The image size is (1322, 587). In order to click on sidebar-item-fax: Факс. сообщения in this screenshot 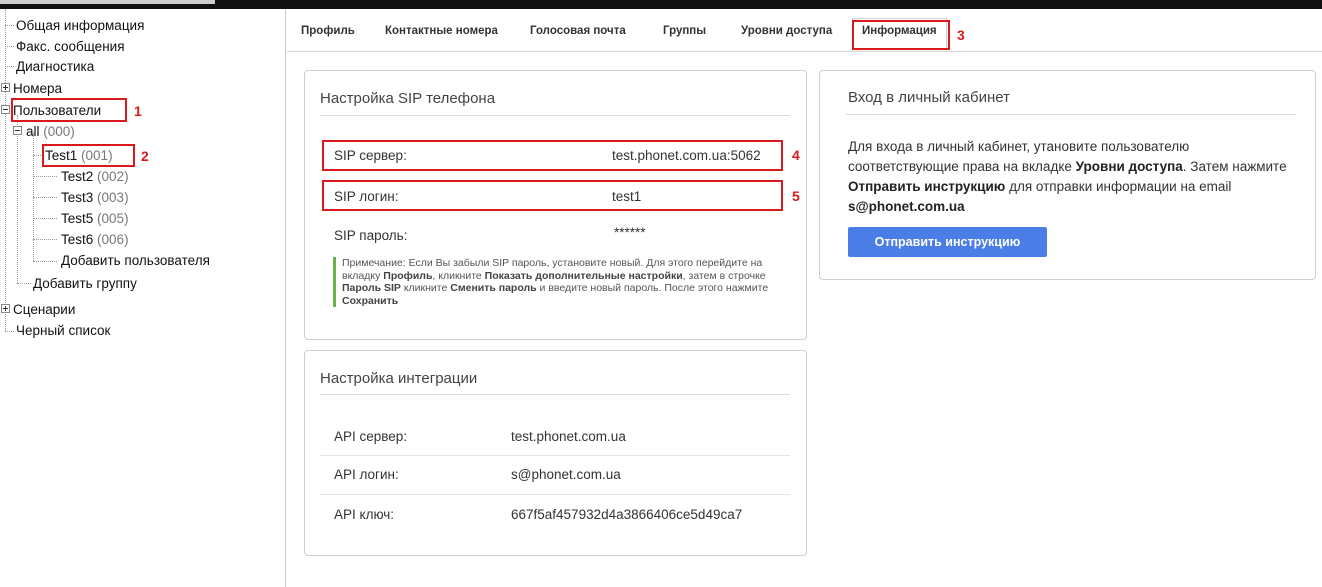, I will do `click(70, 46)`.